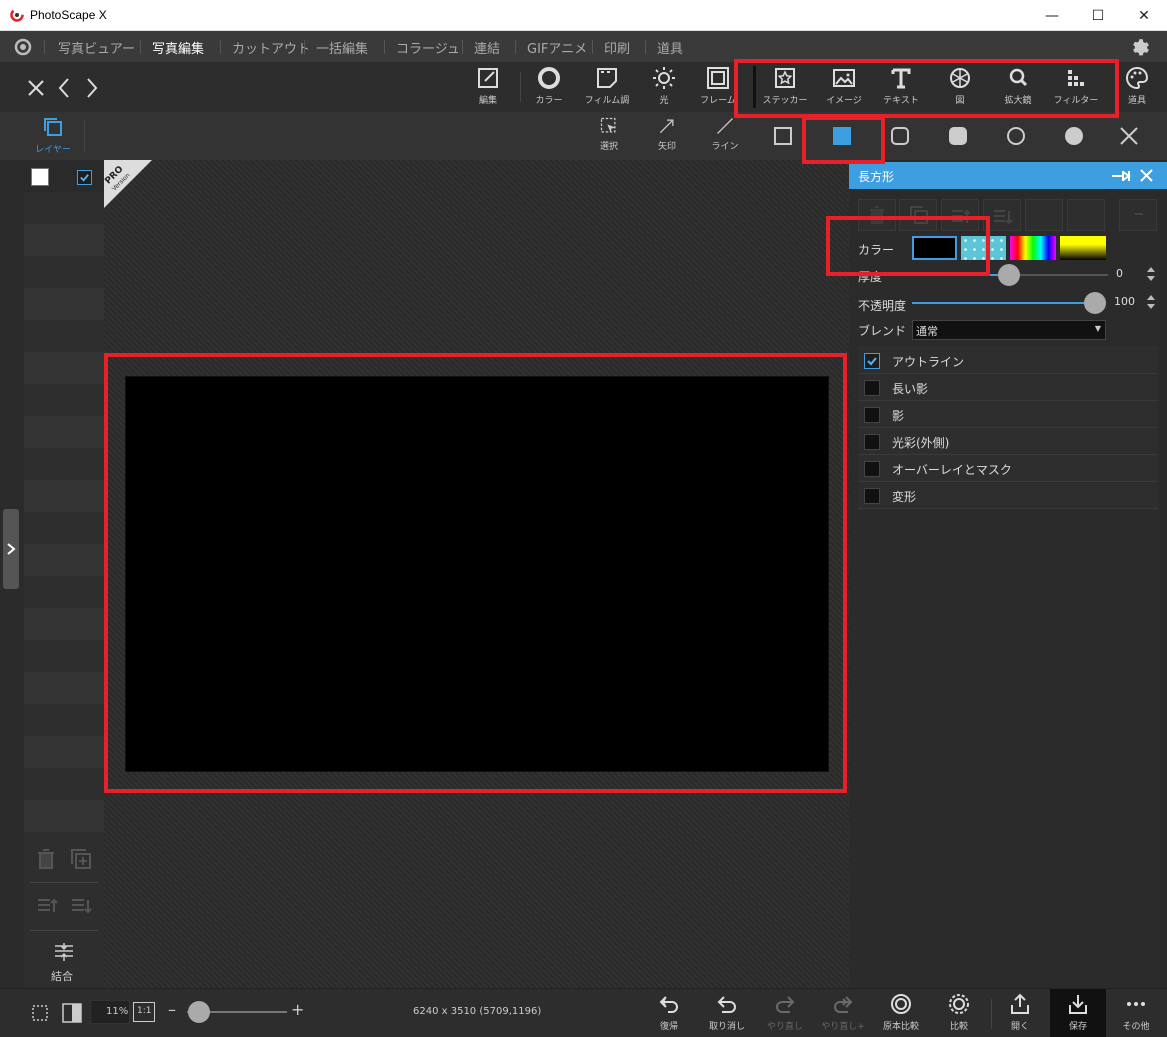 This screenshot has width=1167, height=1037. Describe the element at coordinates (488, 88) in the screenshot. I see `tool-edit: 編集` at that location.